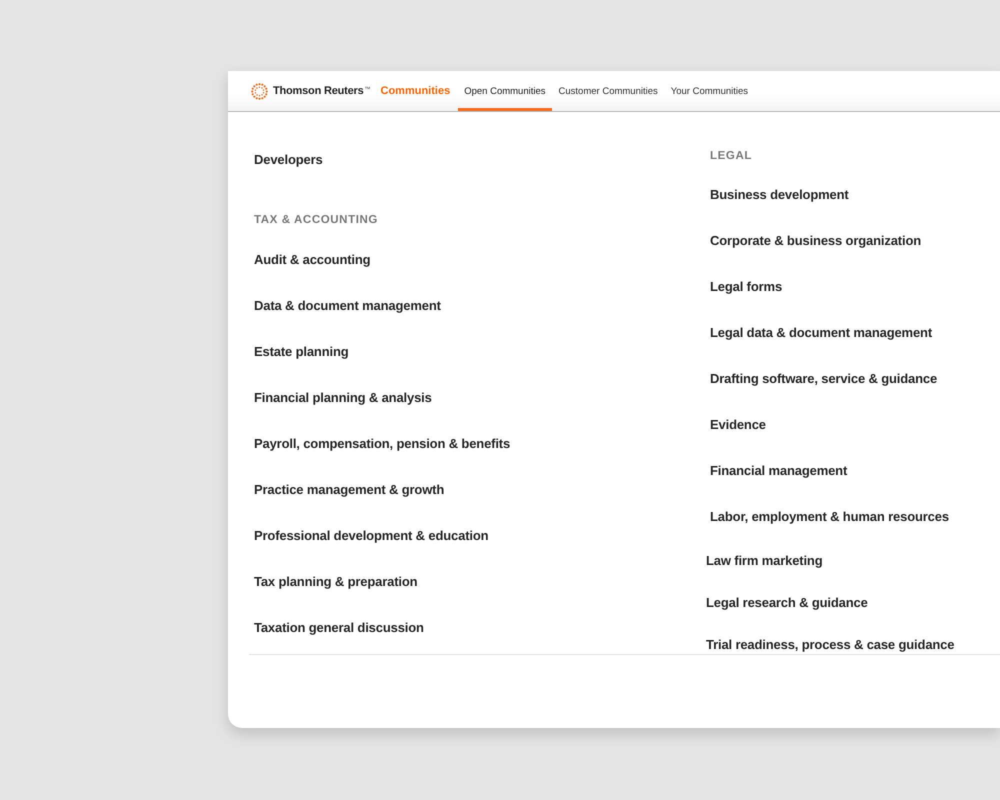  Describe the element at coordinates (371, 535) in the screenshot. I see `community-link: Professional development & education` at that location.